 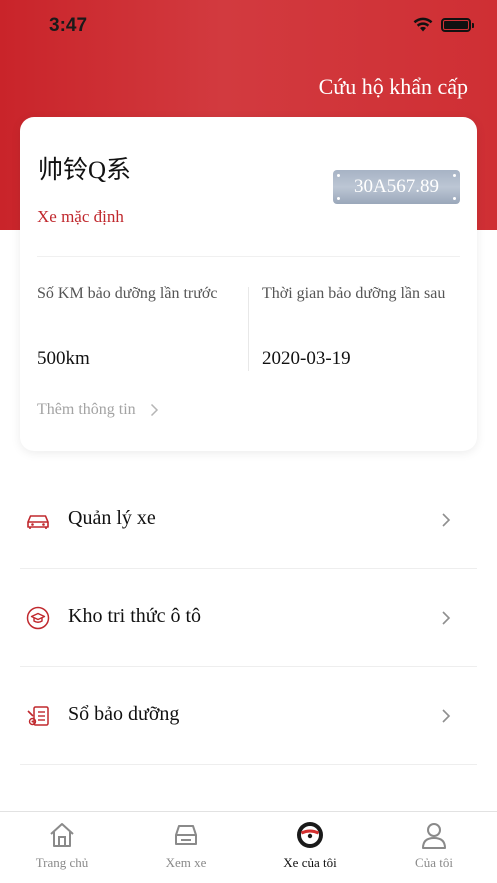 I want to click on menu-item-car-knowledge: Kho tri thức ô tô, so click(x=248, y=618).